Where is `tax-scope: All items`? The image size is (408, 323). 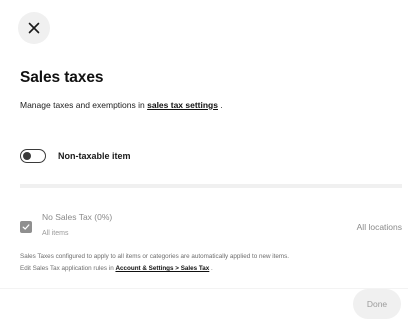
tax-scope: All items is located at coordinates (55, 233).